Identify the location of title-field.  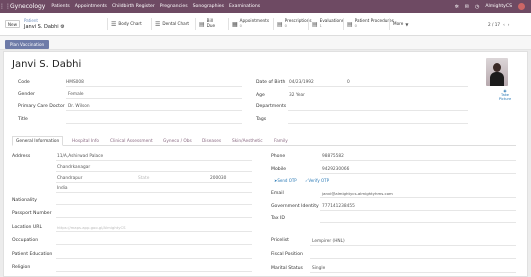
(154, 123).